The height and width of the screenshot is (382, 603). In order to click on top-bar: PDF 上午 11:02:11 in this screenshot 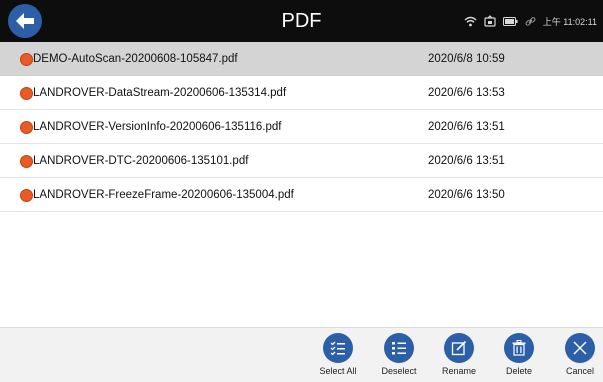, I will do `click(301, 21)`.